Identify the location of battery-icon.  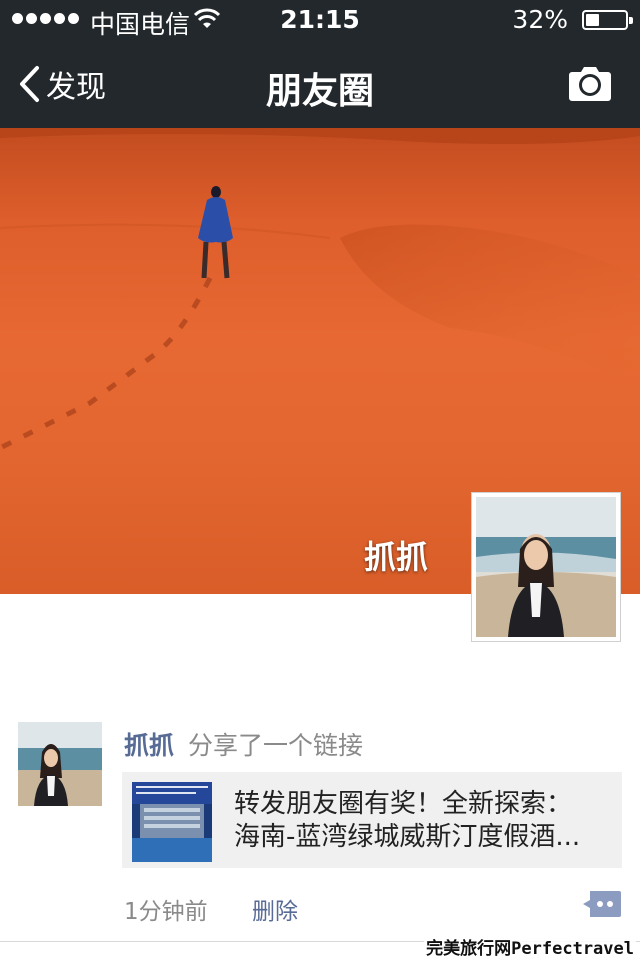
(607, 20).